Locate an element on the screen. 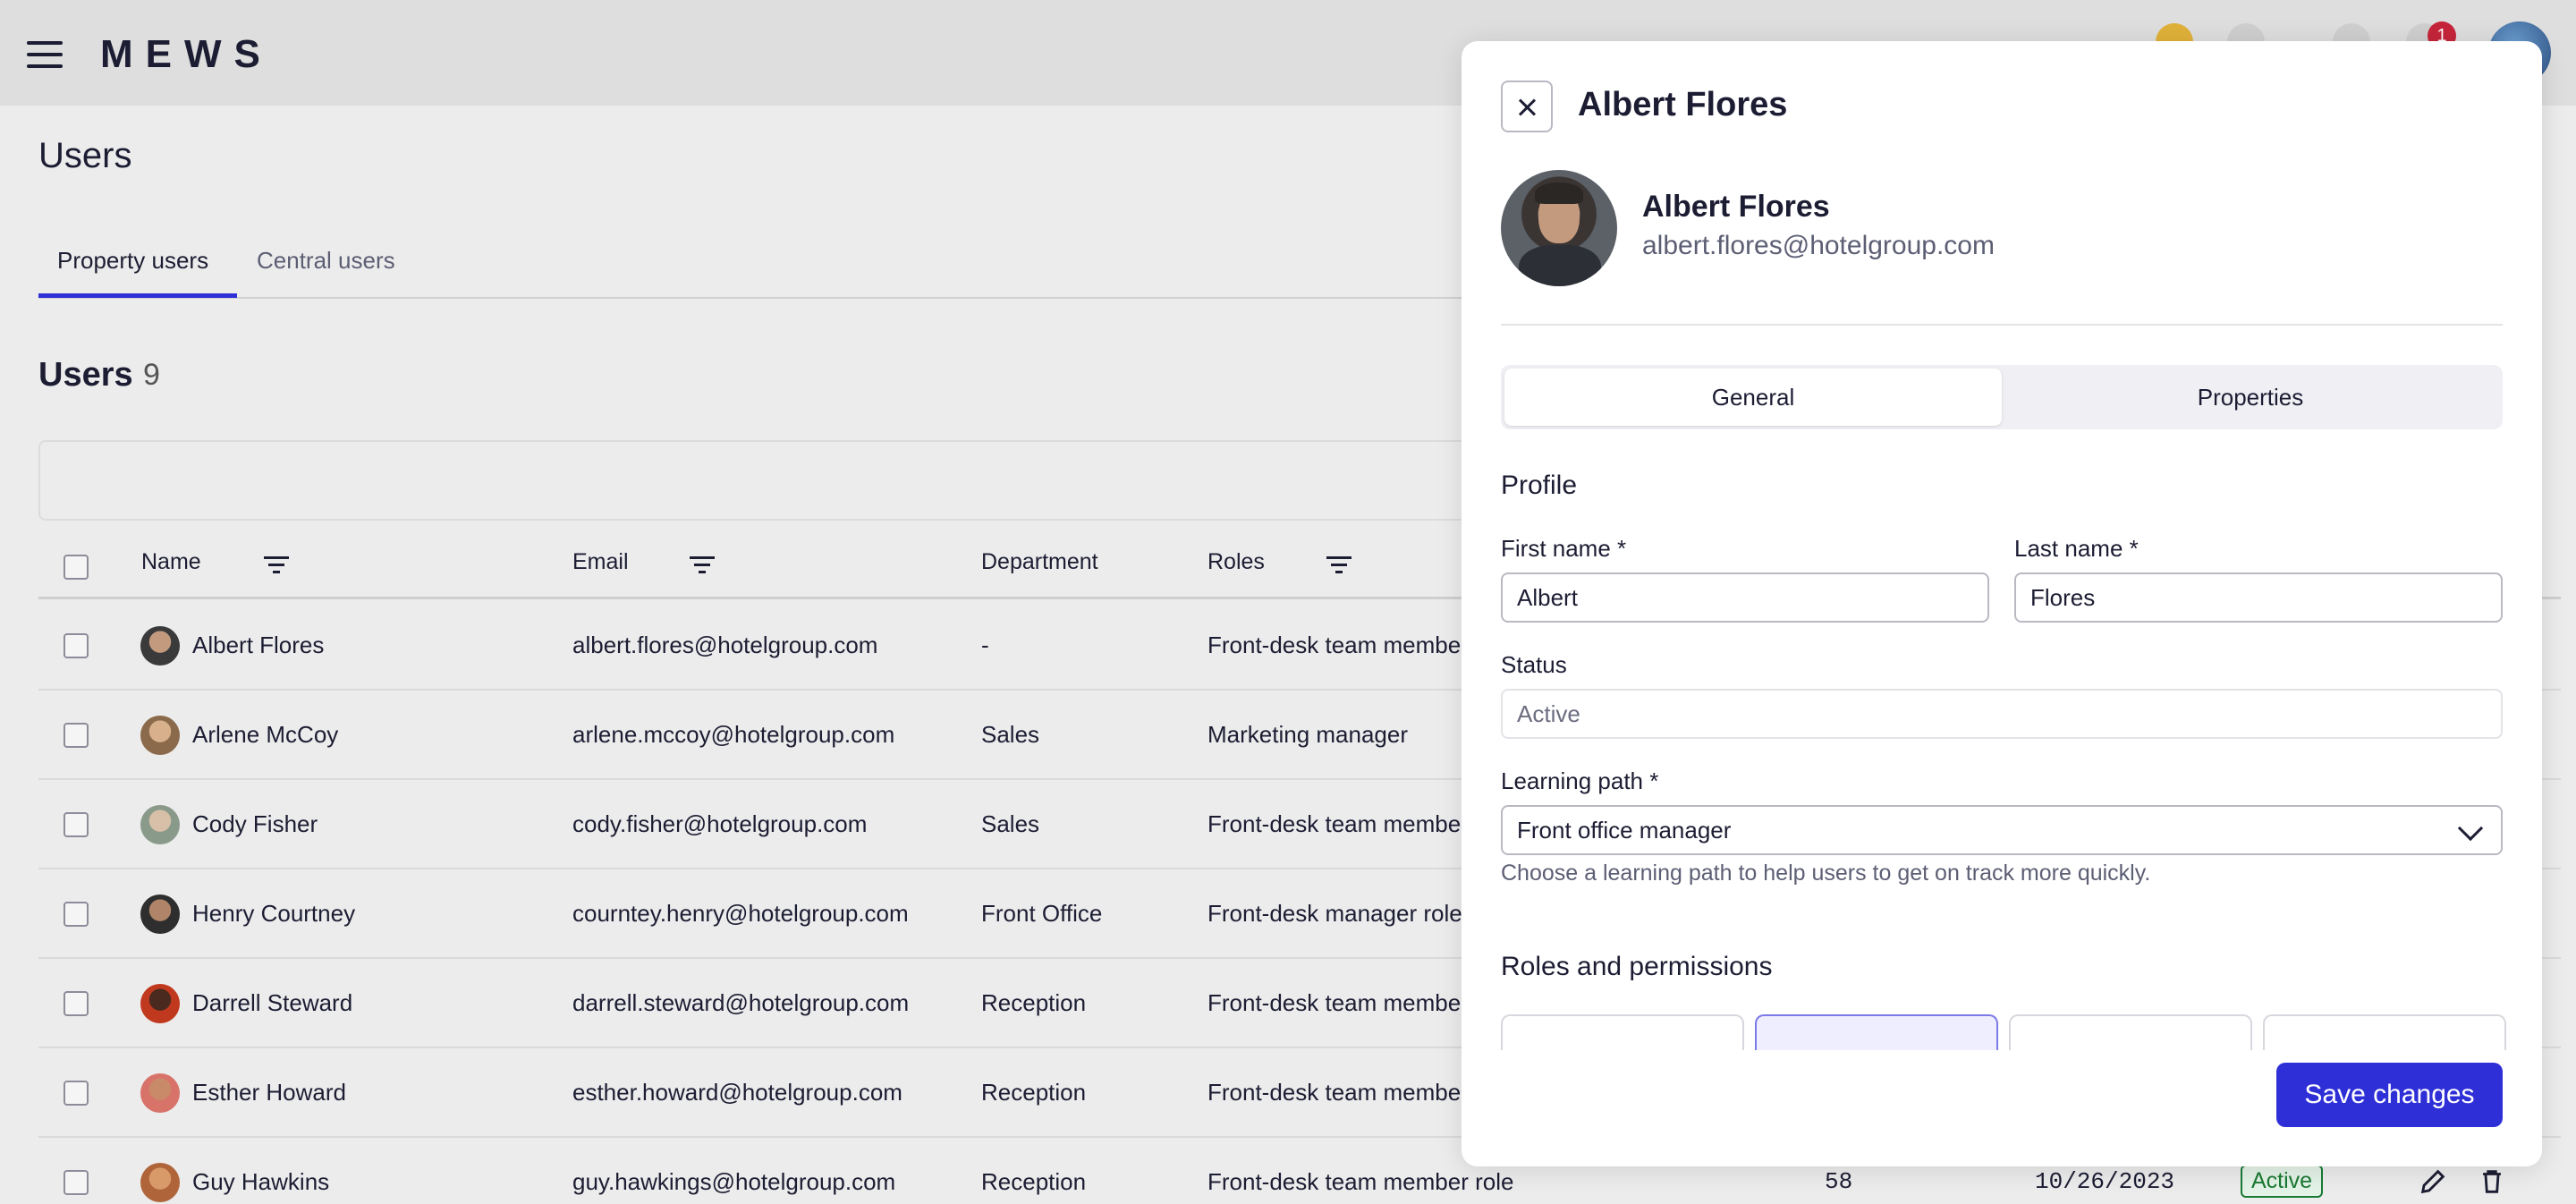 The height and width of the screenshot is (1204, 2576). edit-icon is located at coordinates (2433, 1181).